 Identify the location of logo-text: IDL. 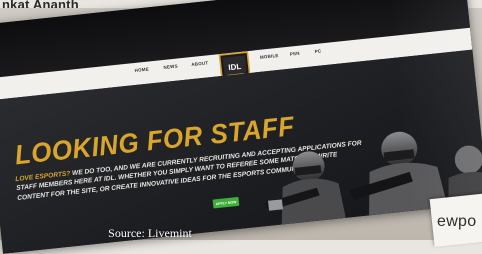
(235, 67).